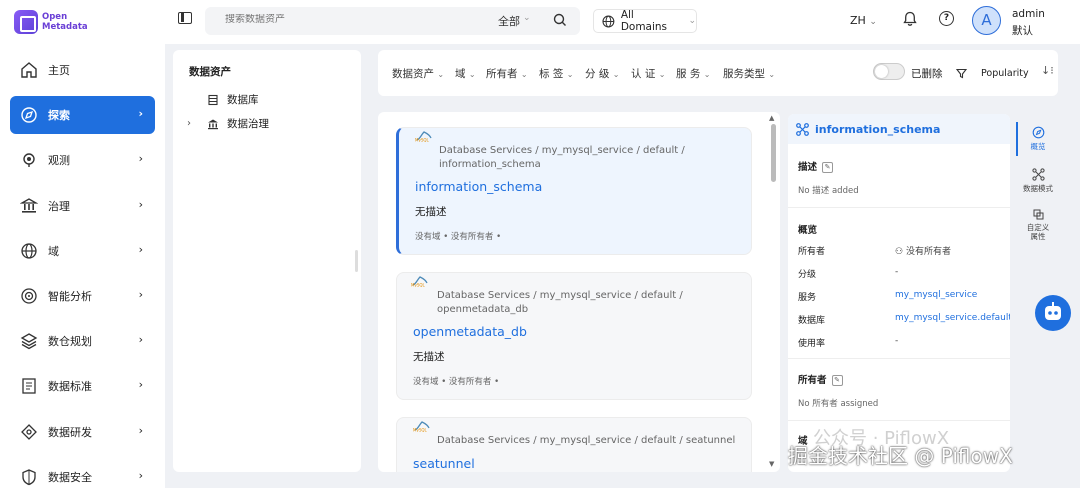  I want to click on sidebar-item-label: 智能分析, so click(70, 296).